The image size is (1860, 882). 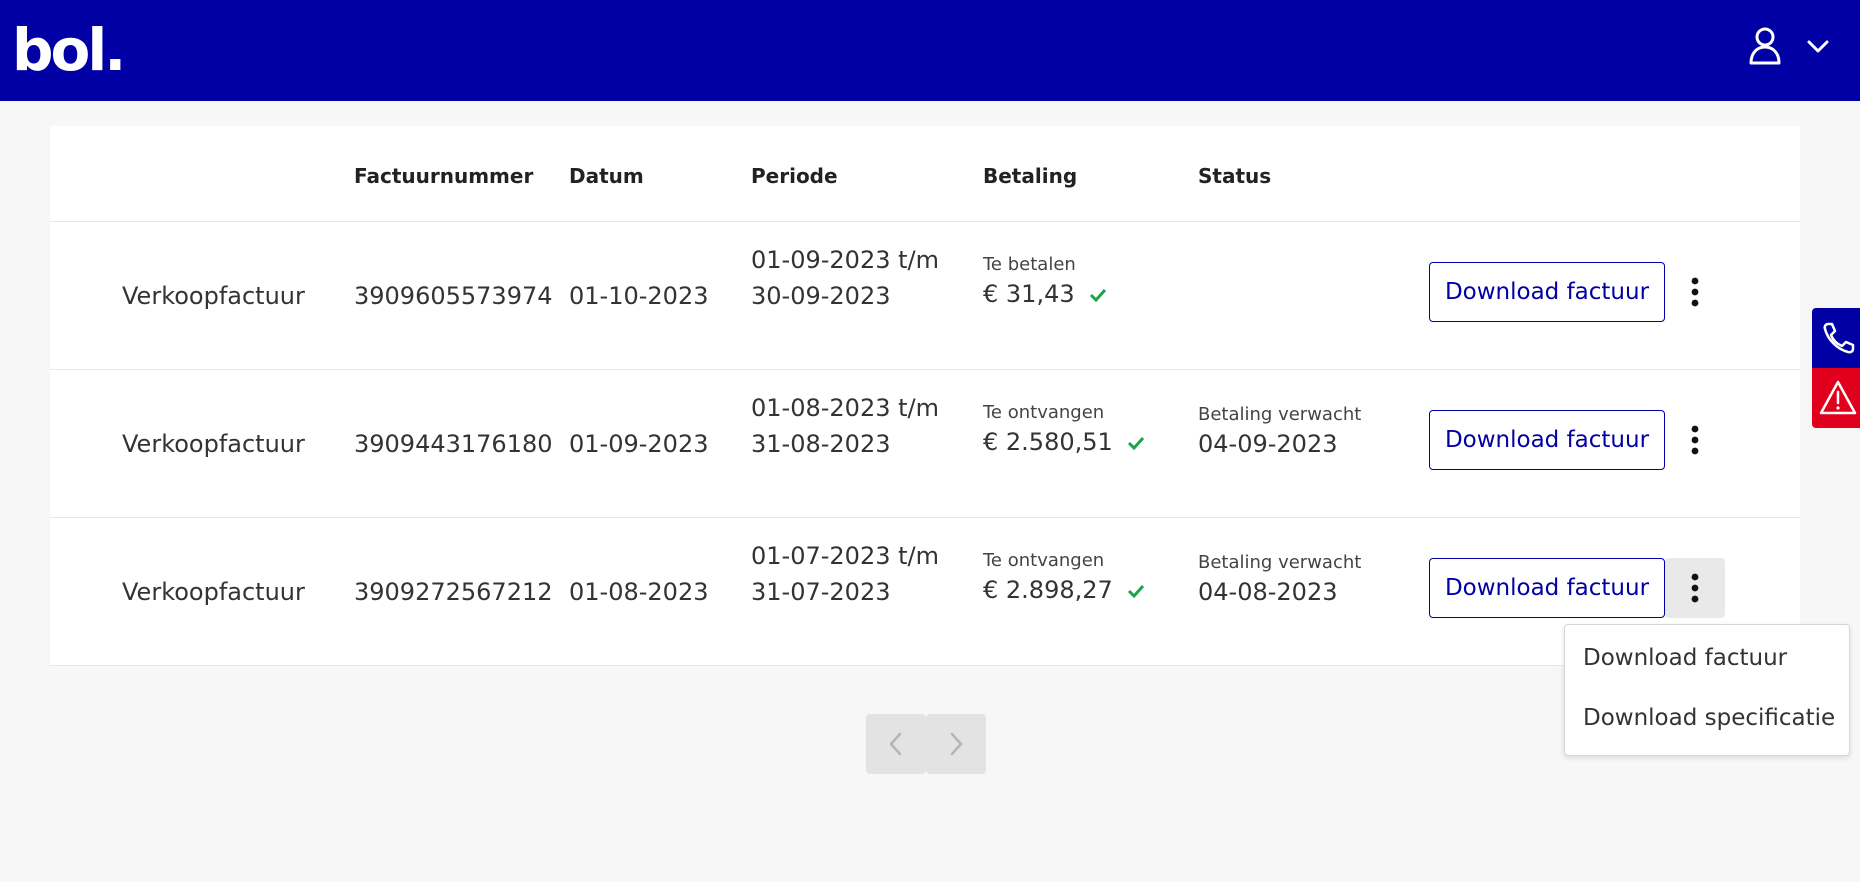 I want to click on payment-amount: € 2.898,27, so click(x=1064, y=590).